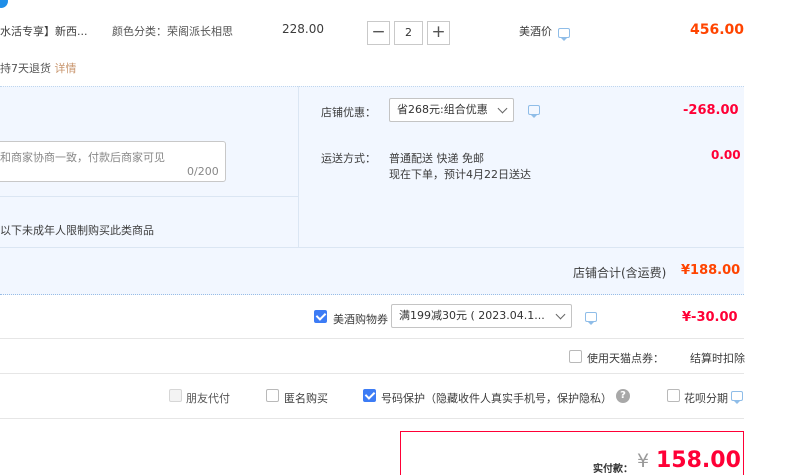 This screenshot has width=803, height=475. I want to click on shop-discount-amount: -268.00, so click(711, 110).